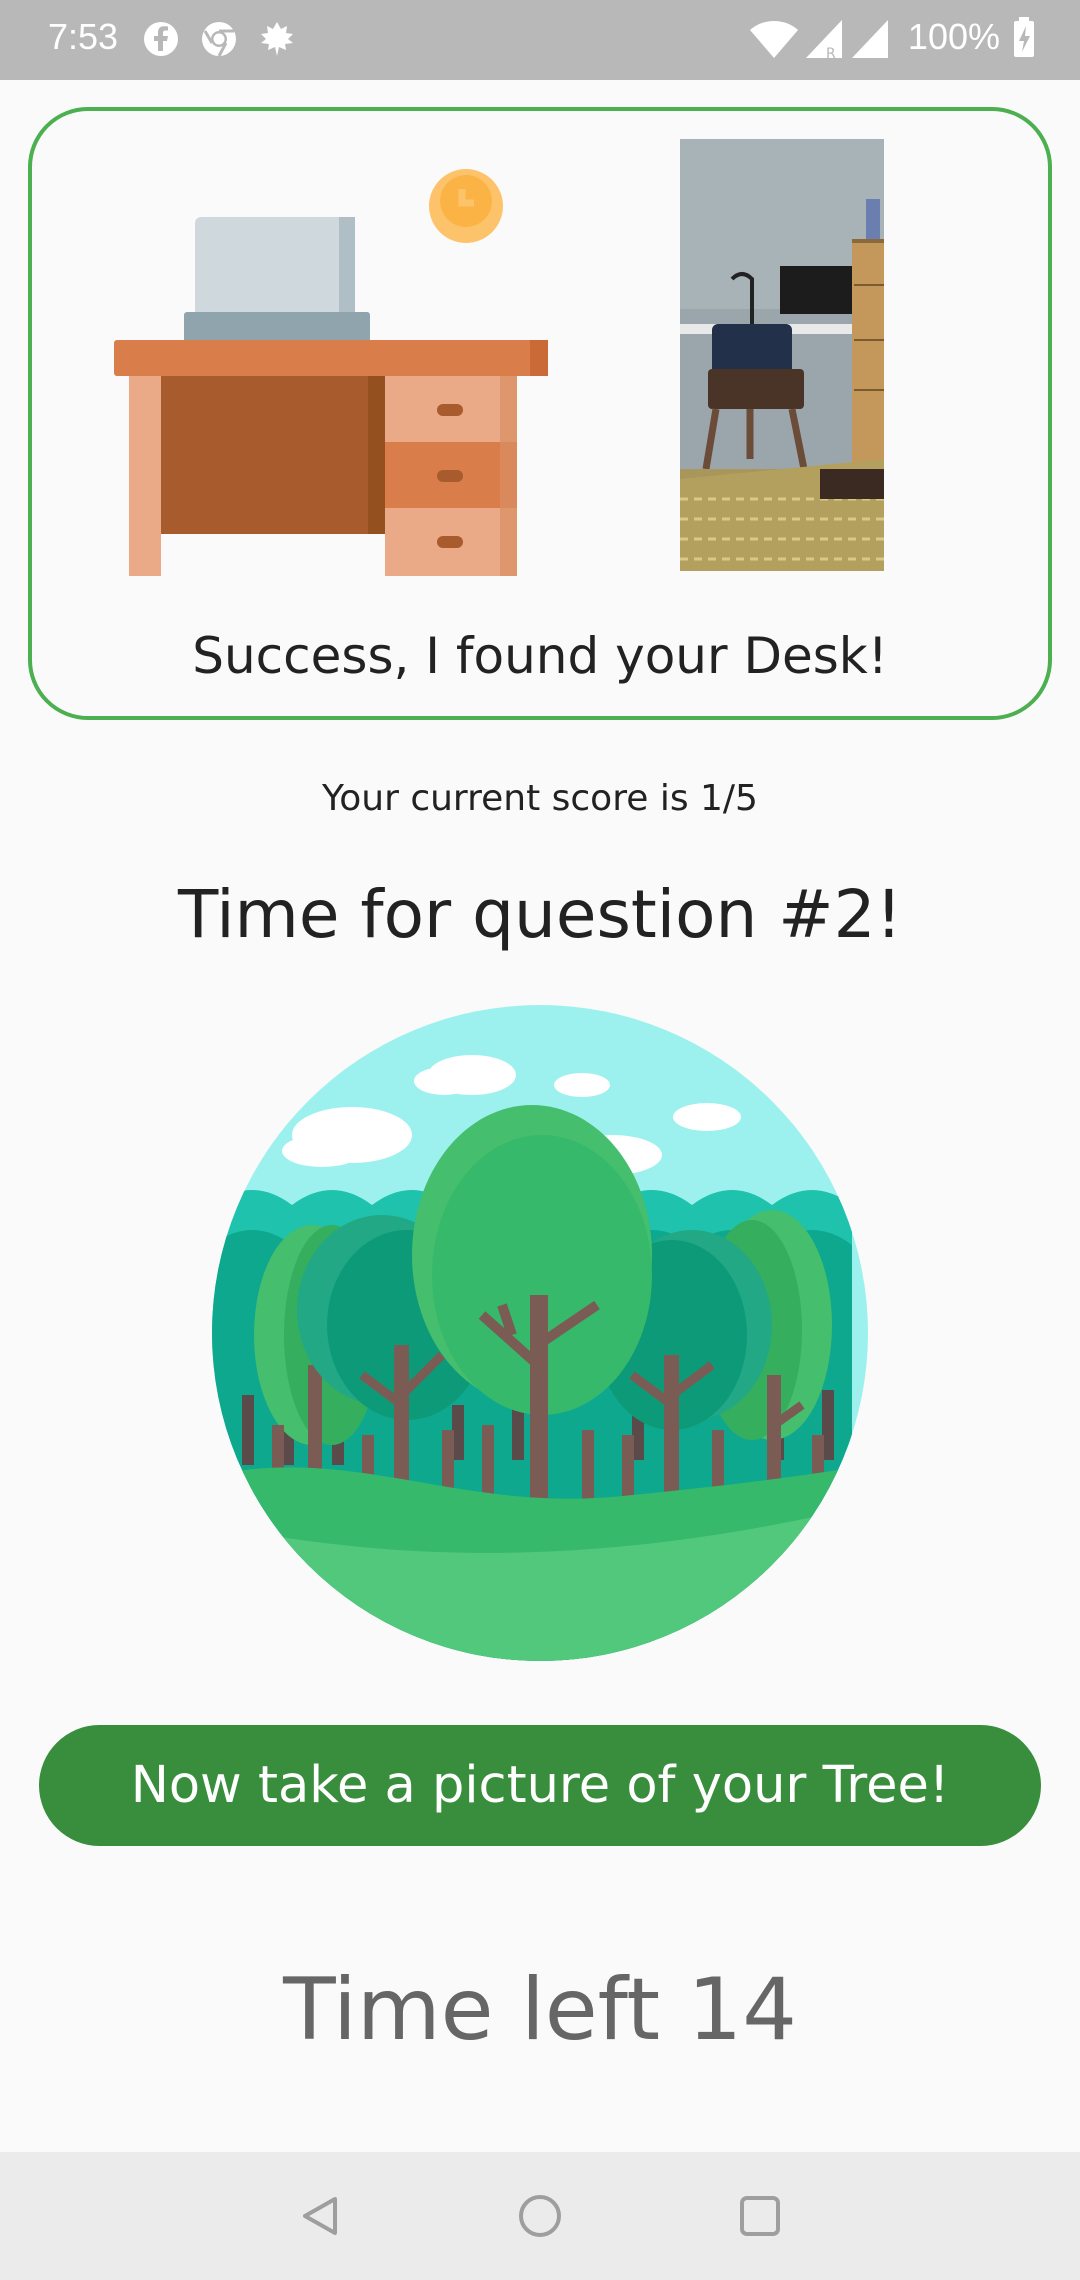 This screenshot has height=2280, width=1080. I want to click on status-bar: 7:53 R 100%, so click(540, 40).